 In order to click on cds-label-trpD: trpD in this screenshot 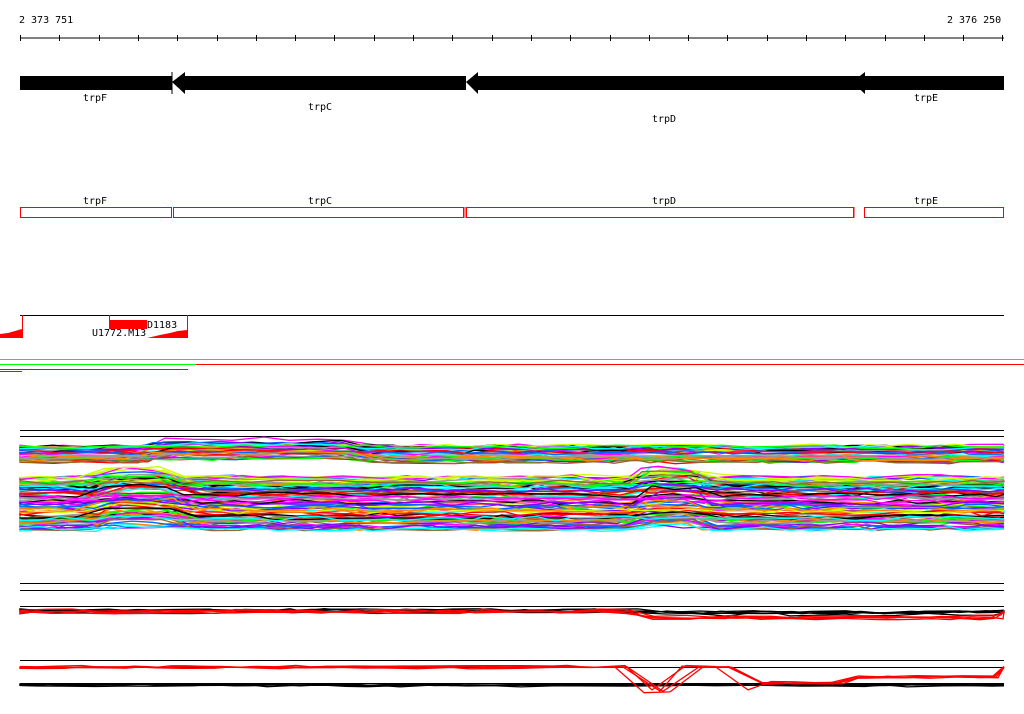, I will do `click(664, 201)`.